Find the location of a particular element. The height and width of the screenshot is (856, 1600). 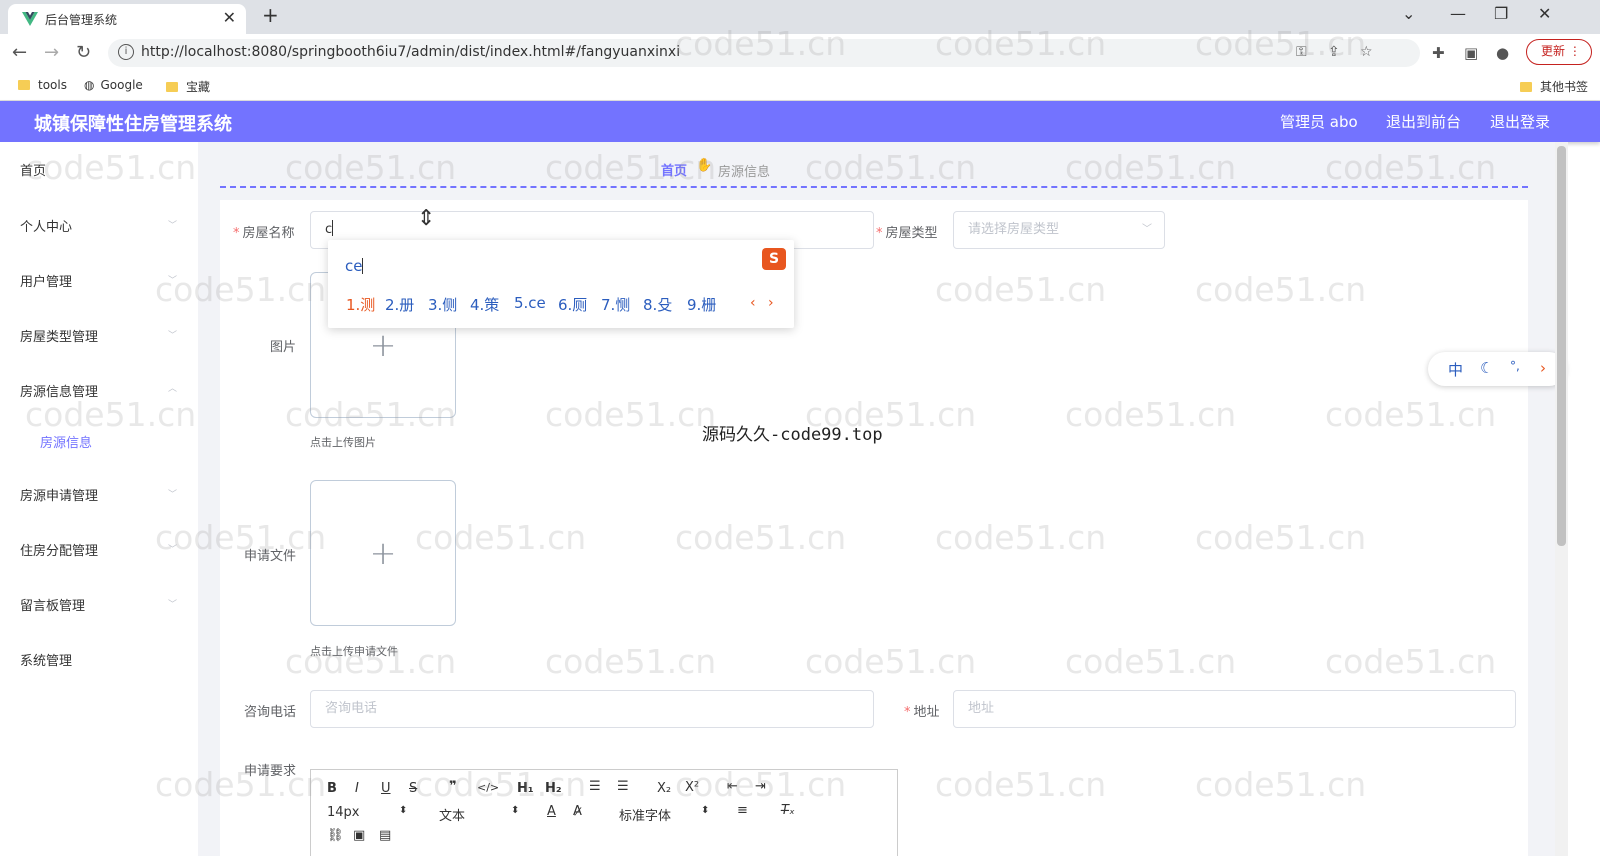

blockquote-icon: ❞ is located at coordinates (453, 786).